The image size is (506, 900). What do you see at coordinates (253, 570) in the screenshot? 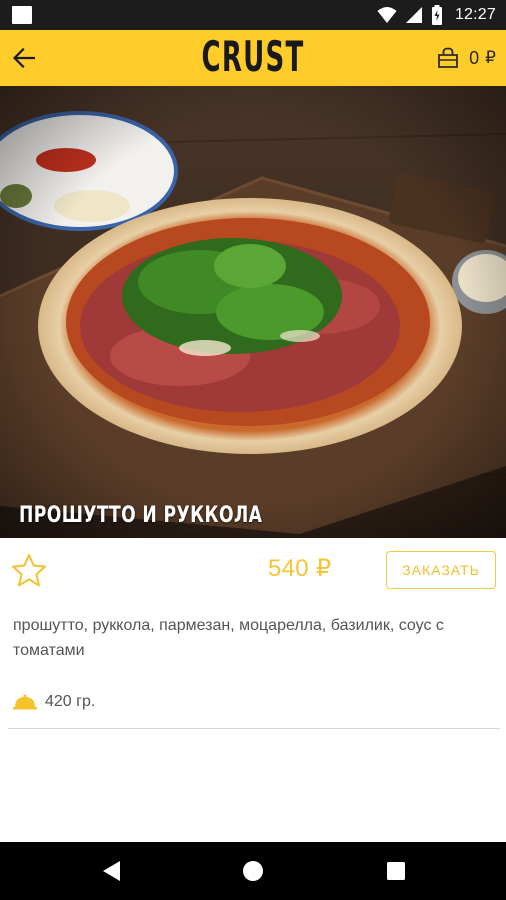
I see `product-actions: 540 ₽ ЗАКАЗАТЬ` at bounding box center [253, 570].